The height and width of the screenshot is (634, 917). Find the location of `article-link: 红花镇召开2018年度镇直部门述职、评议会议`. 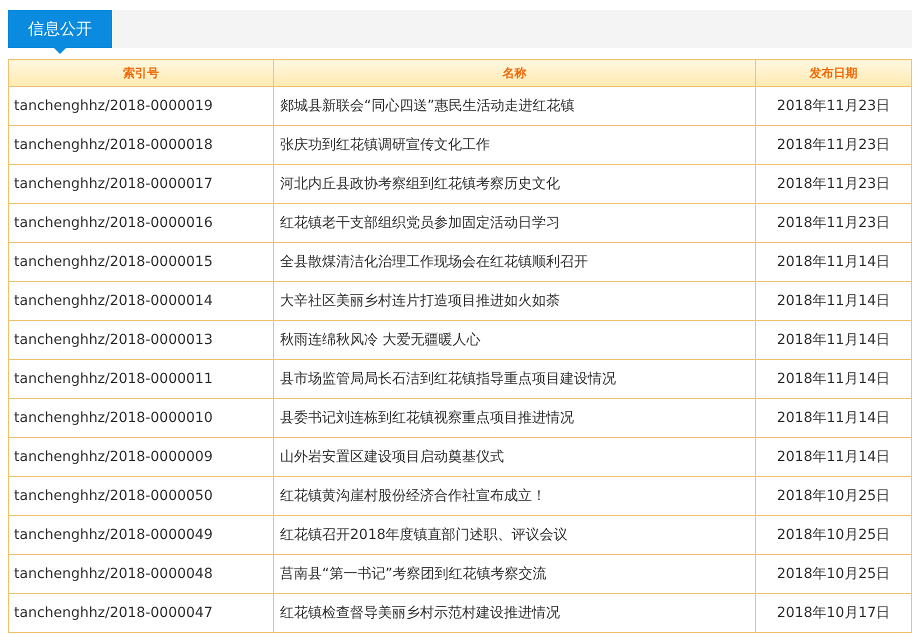

article-link: 红花镇召开2018年度镇直部门述职、评议会议 is located at coordinates (515, 535).